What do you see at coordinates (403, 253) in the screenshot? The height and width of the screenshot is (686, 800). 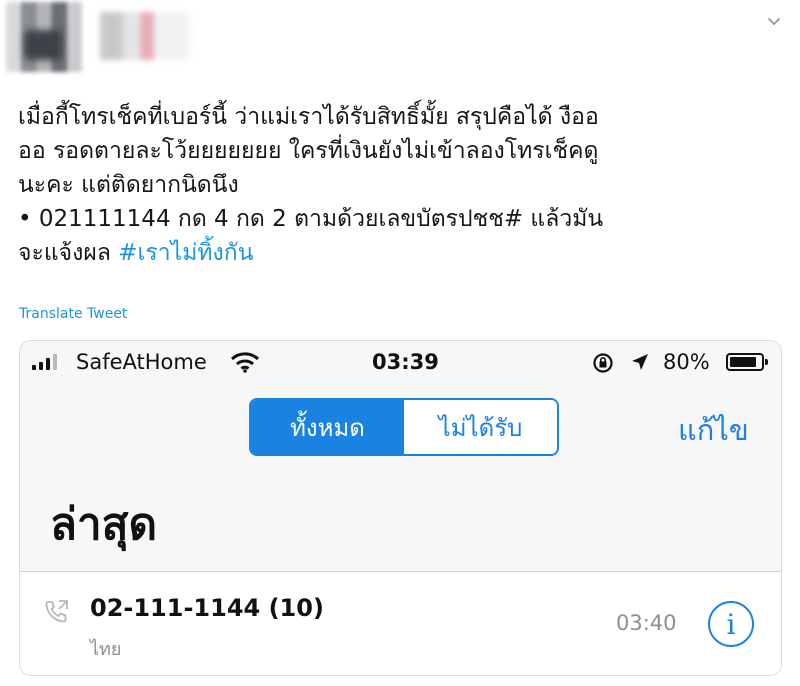 I see `tweet-line-last: จะแจ้งผล #เราไม่ทิ้งกัน` at bounding box center [403, 253].